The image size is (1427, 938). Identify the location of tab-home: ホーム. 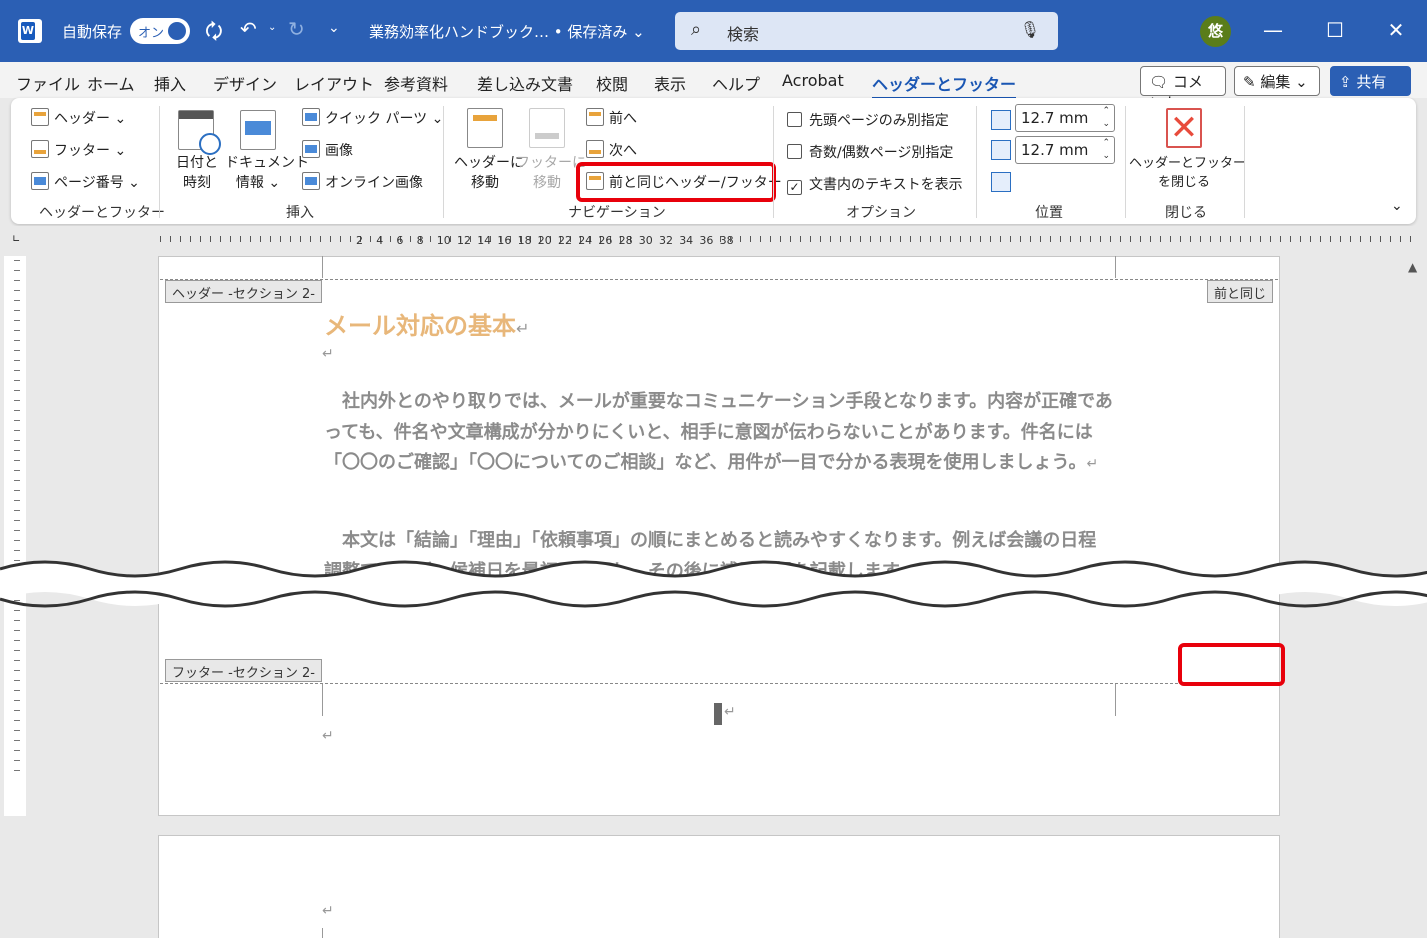
(111, 83).